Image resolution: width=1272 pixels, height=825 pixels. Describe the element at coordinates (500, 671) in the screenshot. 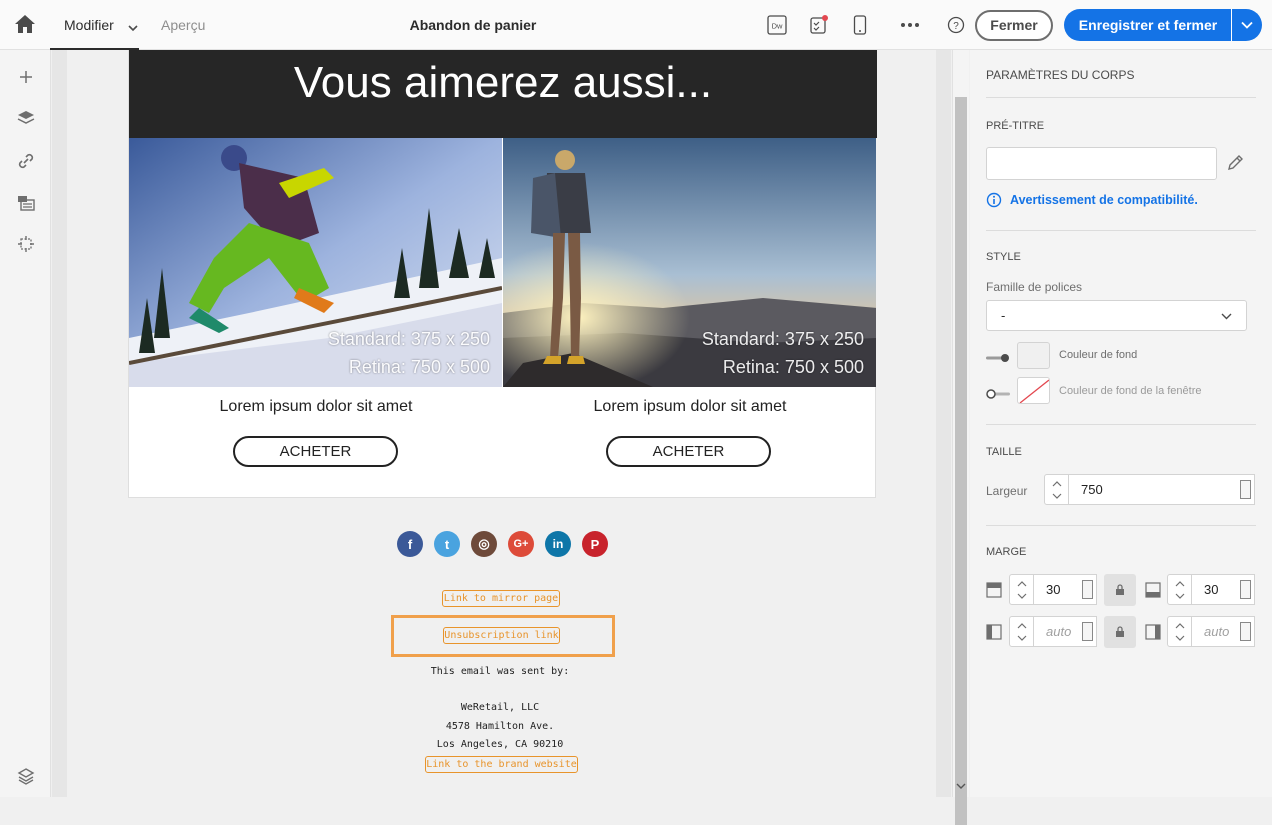

I see `sent-by-text: This email was sent by:` at that location.